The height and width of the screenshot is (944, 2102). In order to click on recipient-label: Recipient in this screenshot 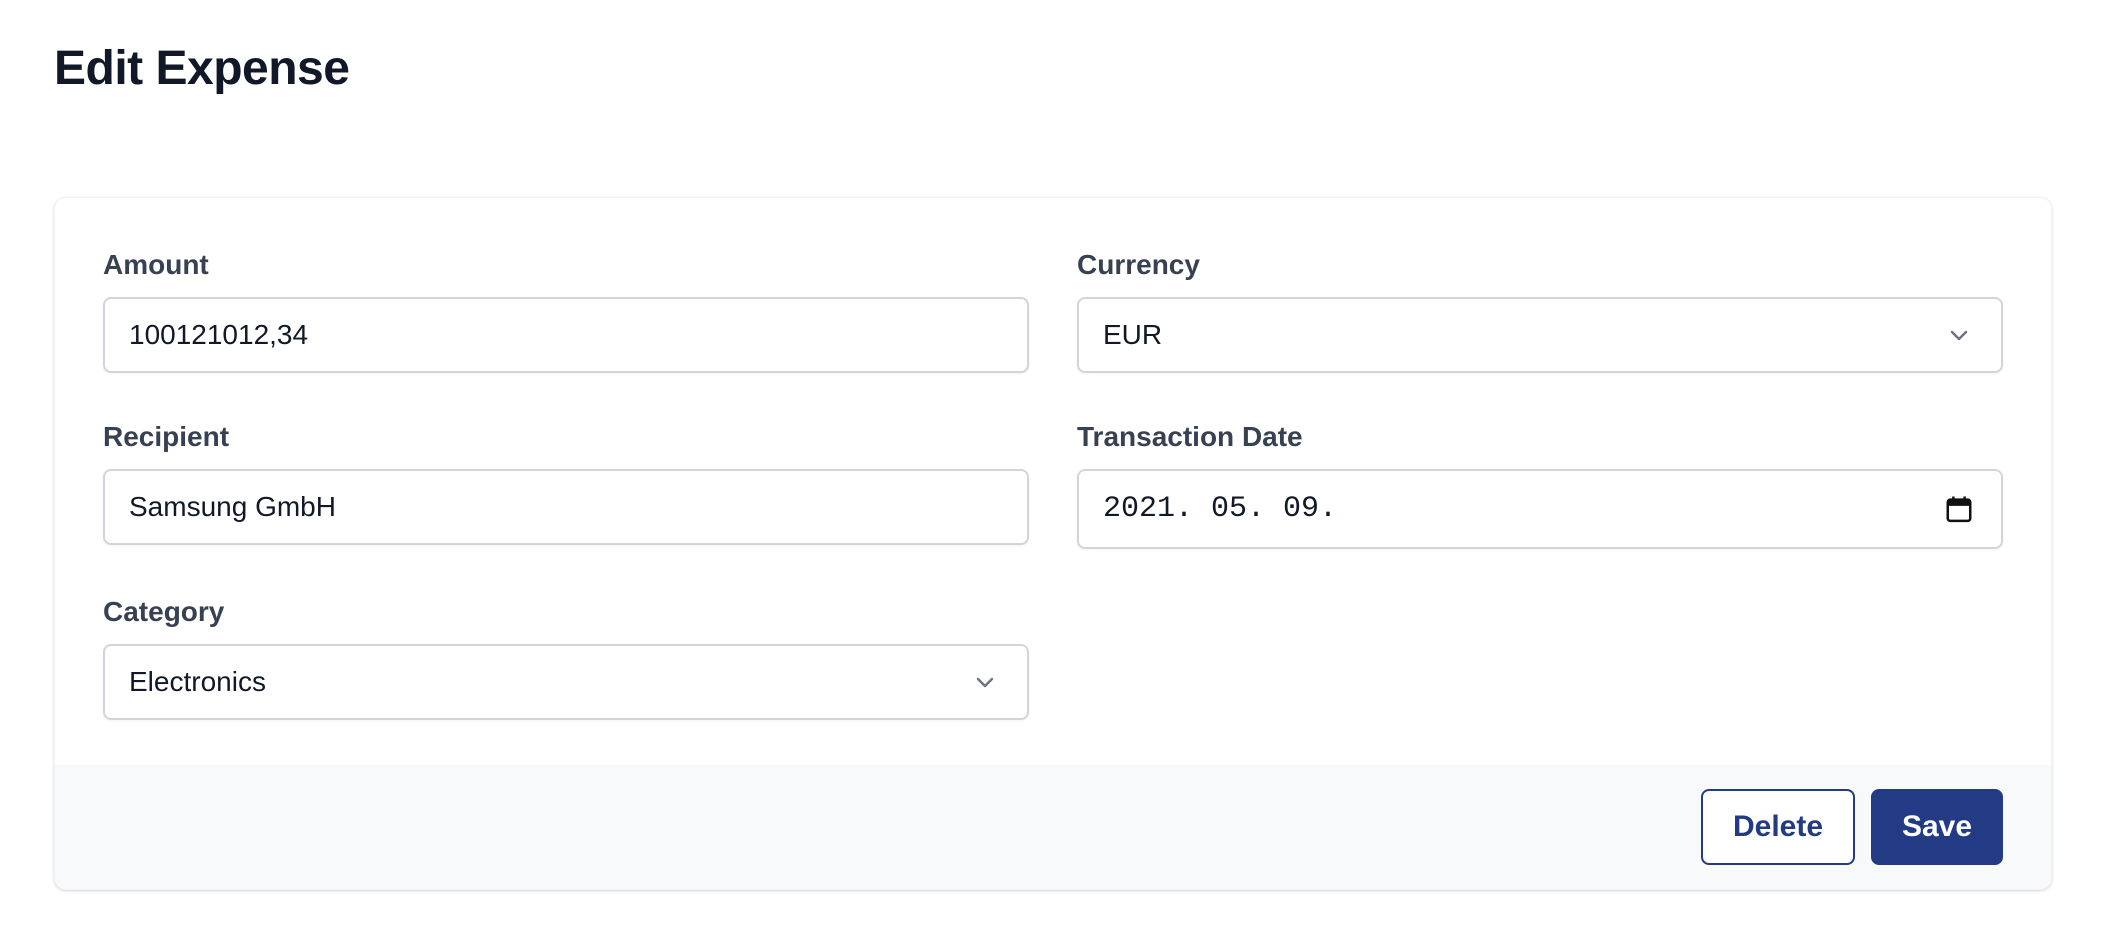, I will do `click(166, 436)`.